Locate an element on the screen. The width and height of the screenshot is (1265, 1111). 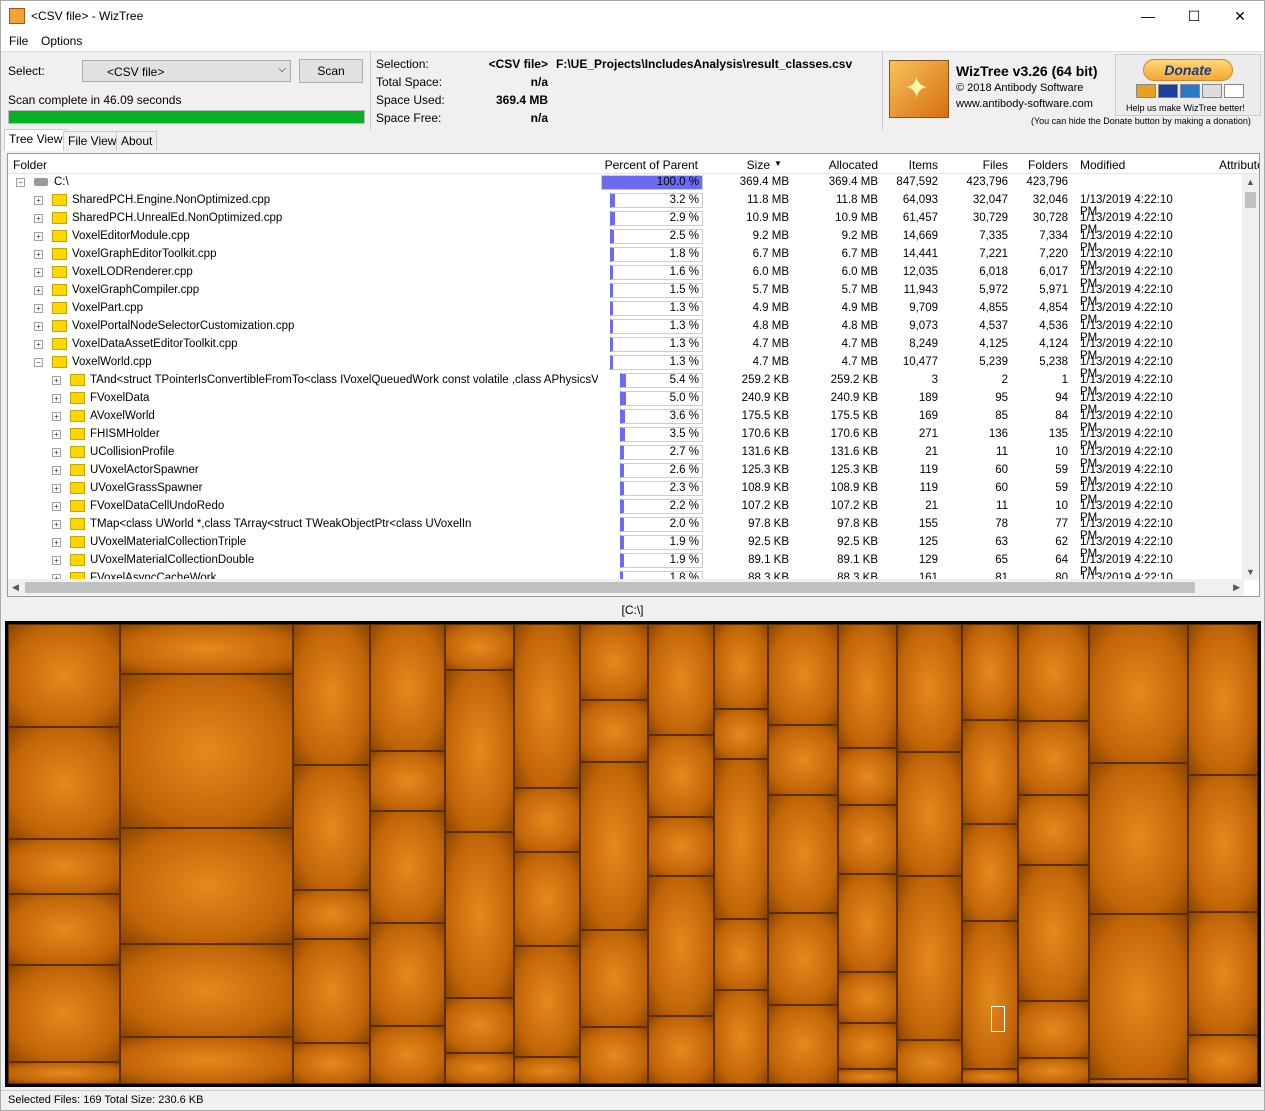
vscroll-thumb is located at coordinates (1250, 200).